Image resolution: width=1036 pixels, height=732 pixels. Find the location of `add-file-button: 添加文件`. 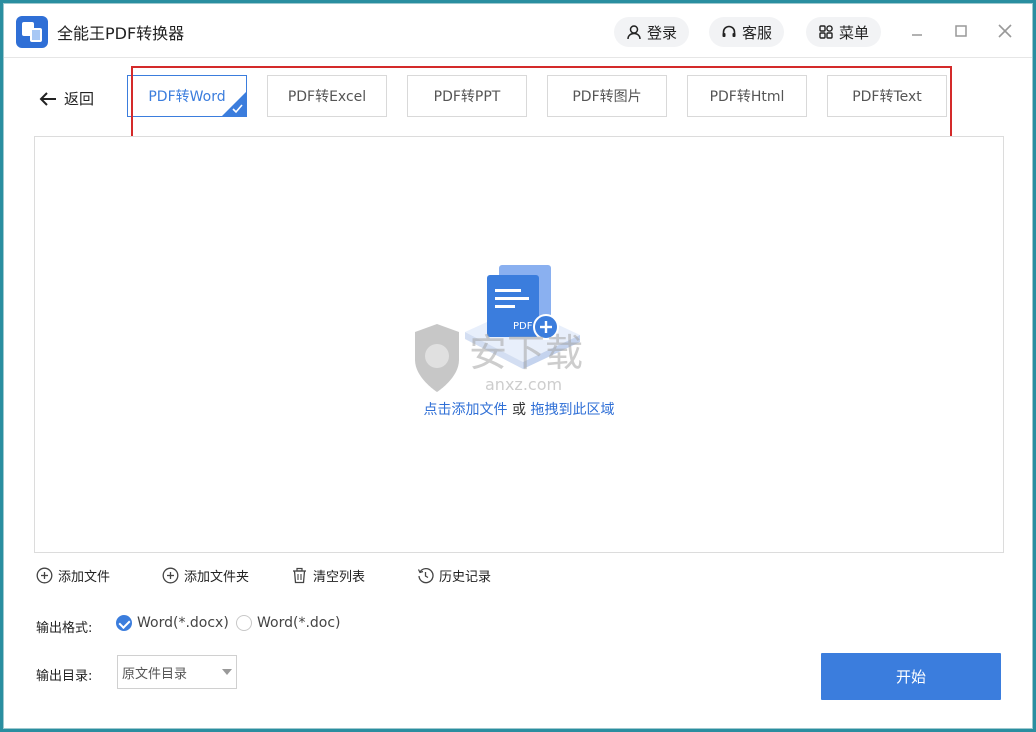

add-file-button: 添加文件 is located at coordinates (73, 575).